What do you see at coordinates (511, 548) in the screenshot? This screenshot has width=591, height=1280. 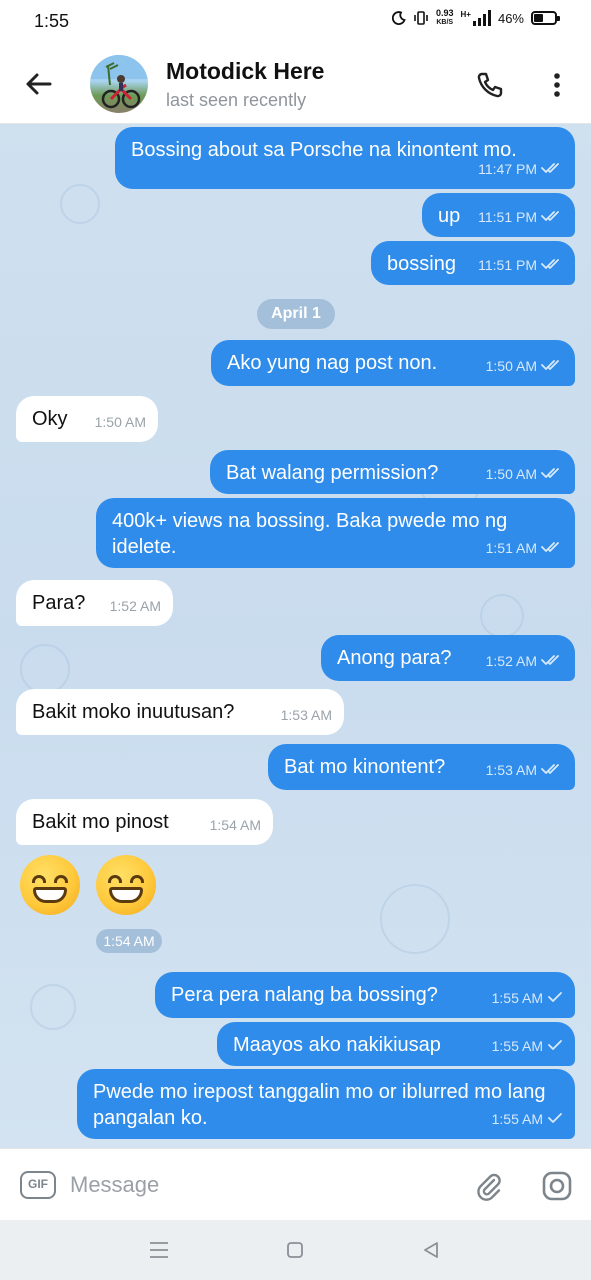 I see `message-time: 1:51 AM` at bounding box center [511, 548].